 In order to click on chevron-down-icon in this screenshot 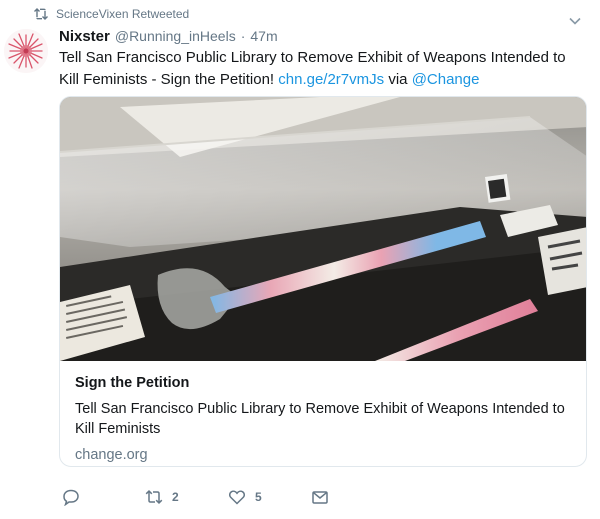, I will do `click(575, 21)`.